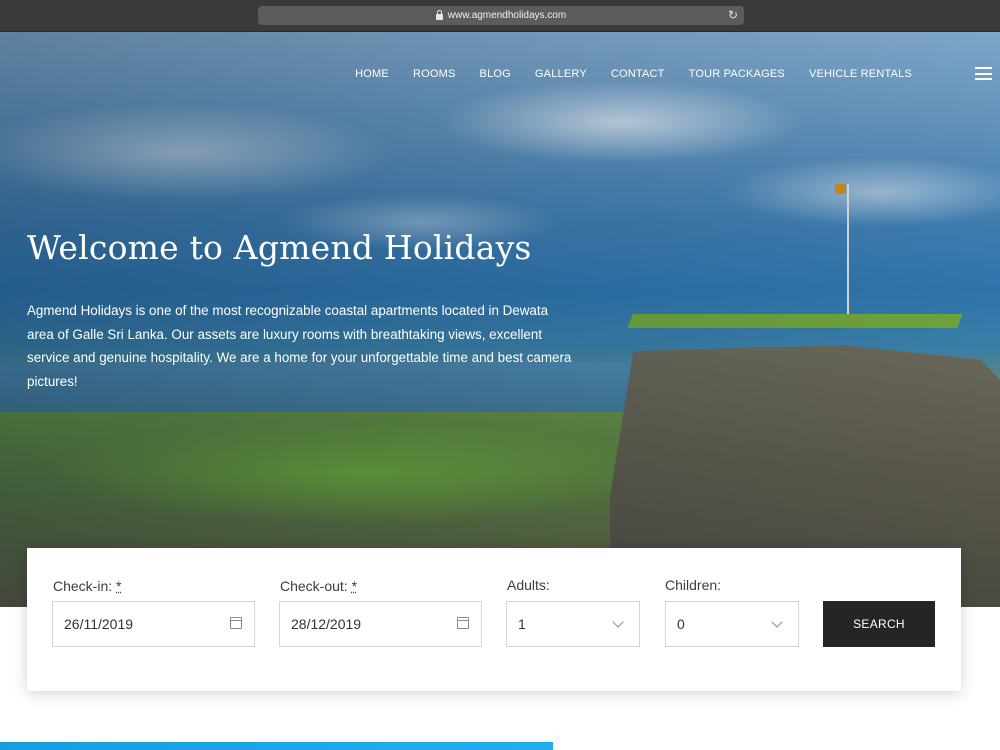 This screenshot has width=1000, height=750. I want to click on checkout-value: 28/12/2019, so click(326, 624).